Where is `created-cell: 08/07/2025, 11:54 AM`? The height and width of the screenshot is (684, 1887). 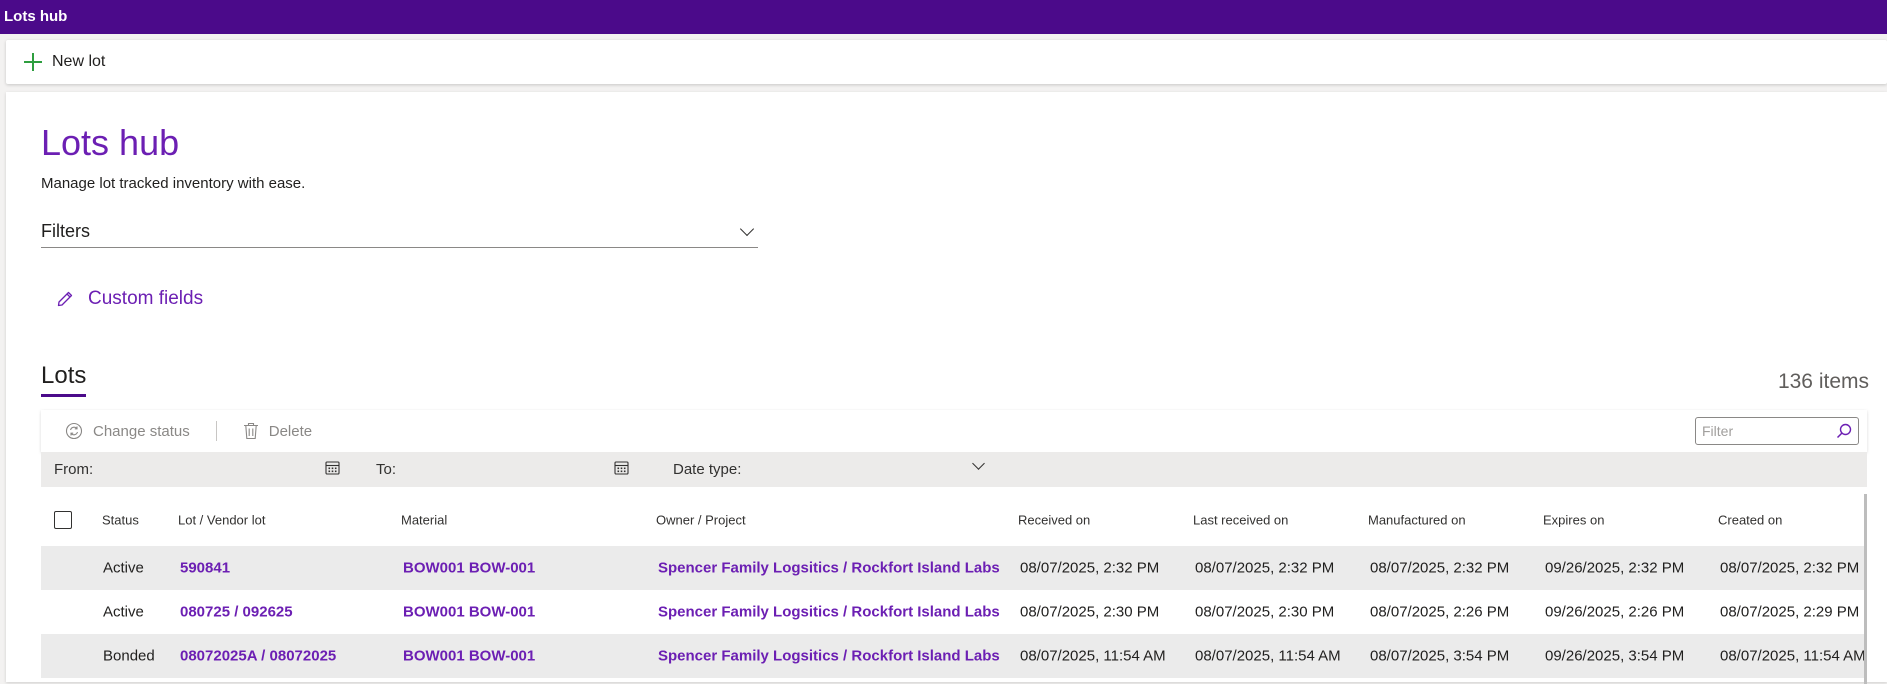 created-cell: 08/07/2025, 11:54 AM is located at coordinates (1793, 656).